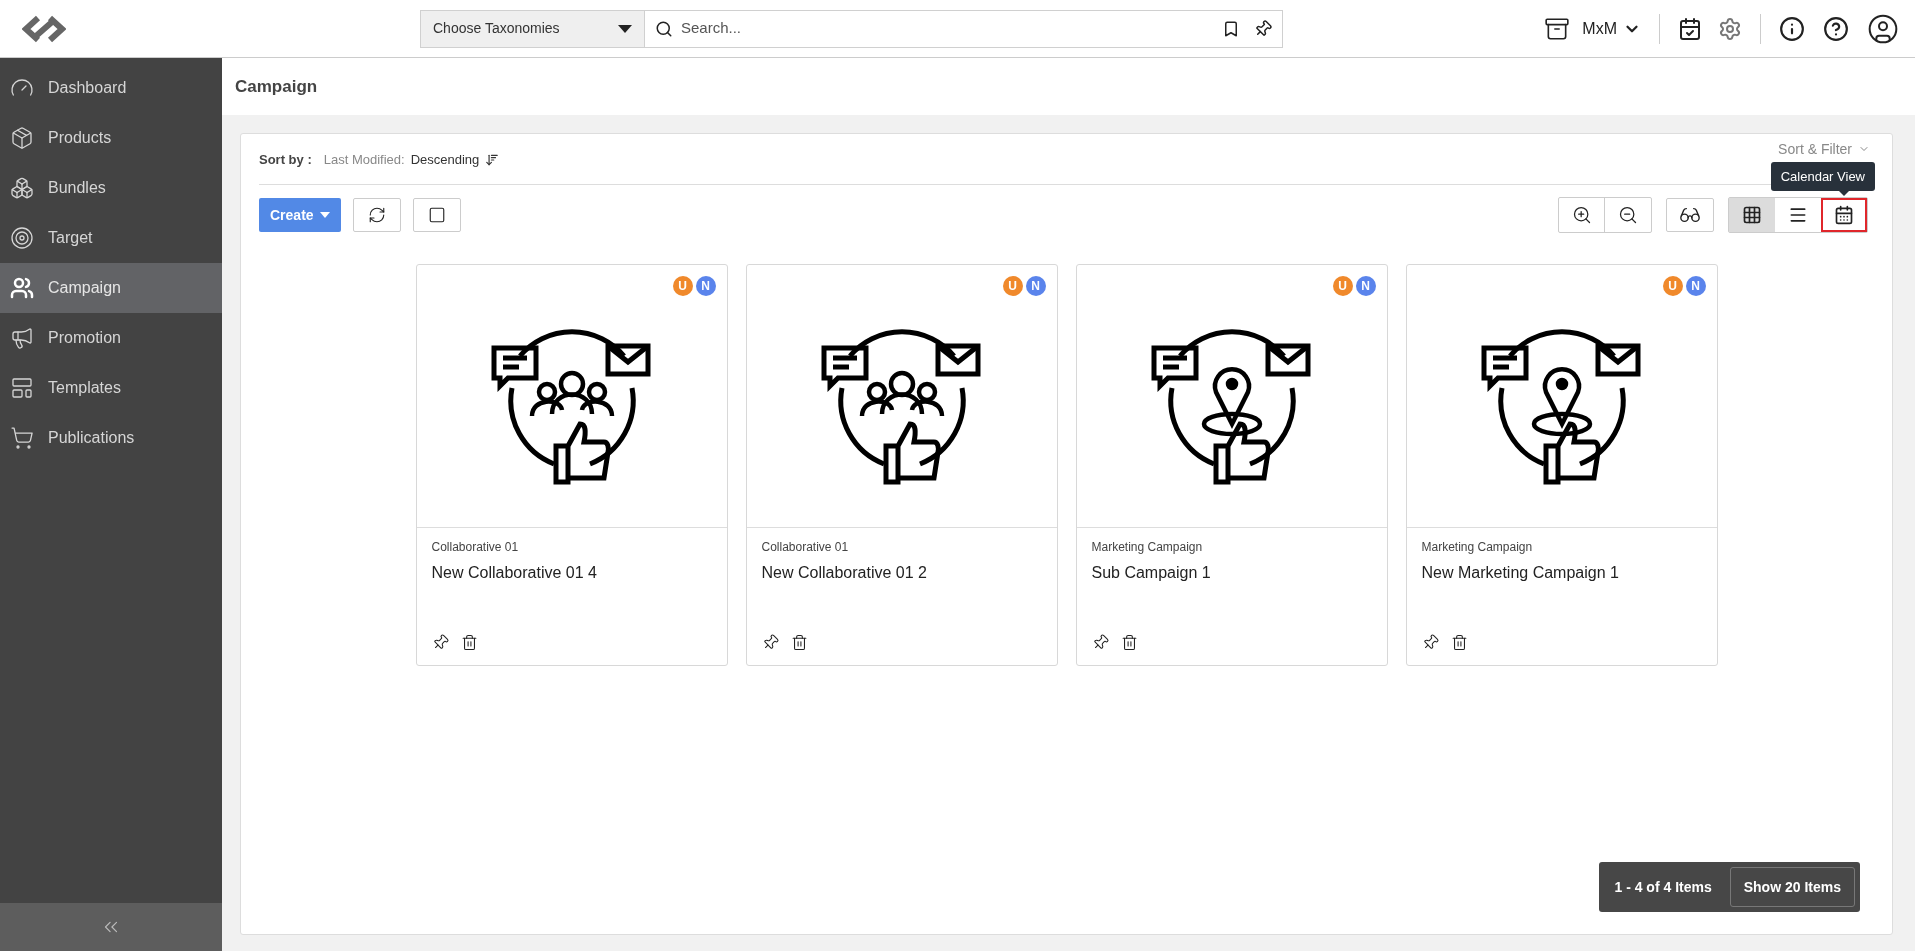  Describe the element at coordinates (1231, 28) in the screenshot. I see `bookmark-icon` at that location.